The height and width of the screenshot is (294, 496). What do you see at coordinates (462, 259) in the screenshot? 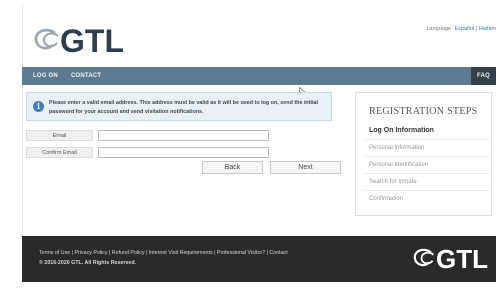
I see `footer-logo-text: GTL` at bounding box center [462, 259].